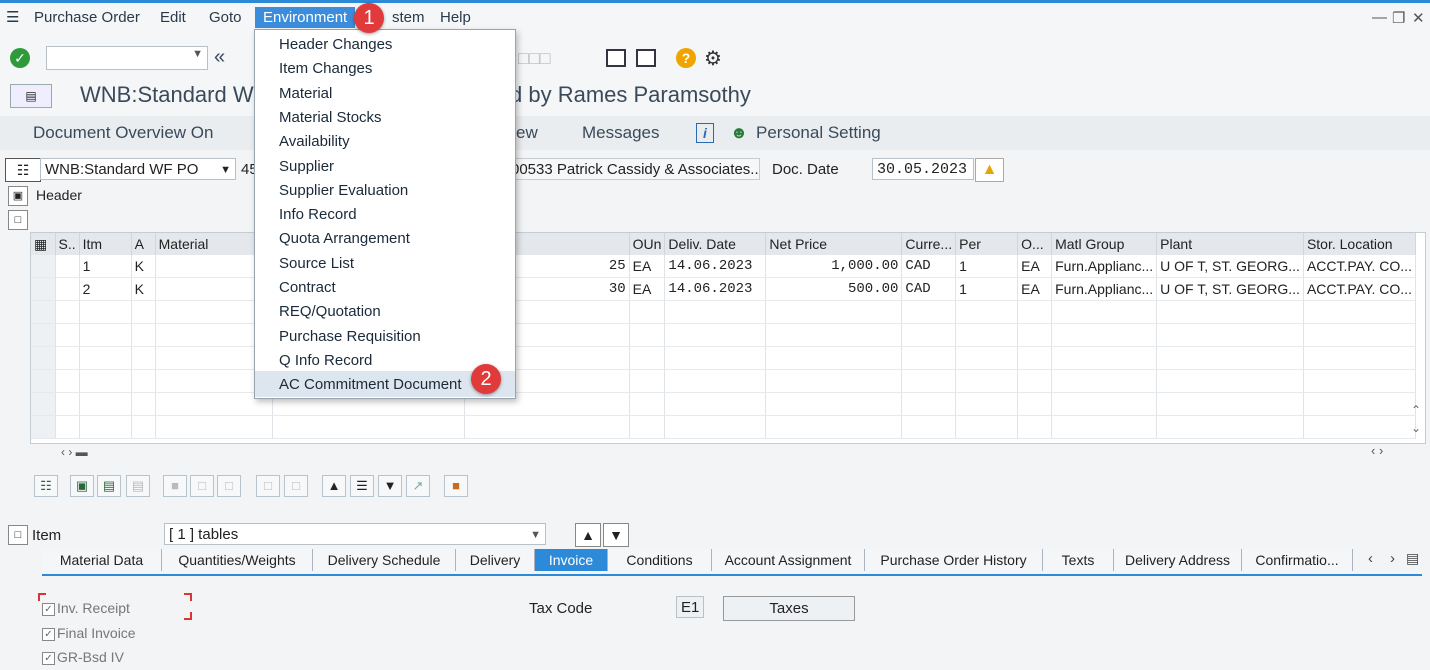  What do you see at coordinates (350, 336) in the screenshot?
I see `menu-item-purchase-requisition: Purchase Requisition` at bounding box center [350, 336].